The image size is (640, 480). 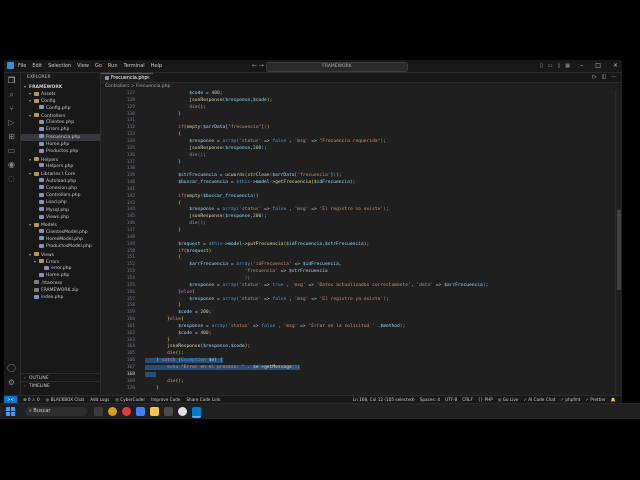 What do you see at coordinates (236, 271) in the screenshot?
I see `code-line: 'frecuencia' => $strFrecuencia` at bounding box center [236, 271].